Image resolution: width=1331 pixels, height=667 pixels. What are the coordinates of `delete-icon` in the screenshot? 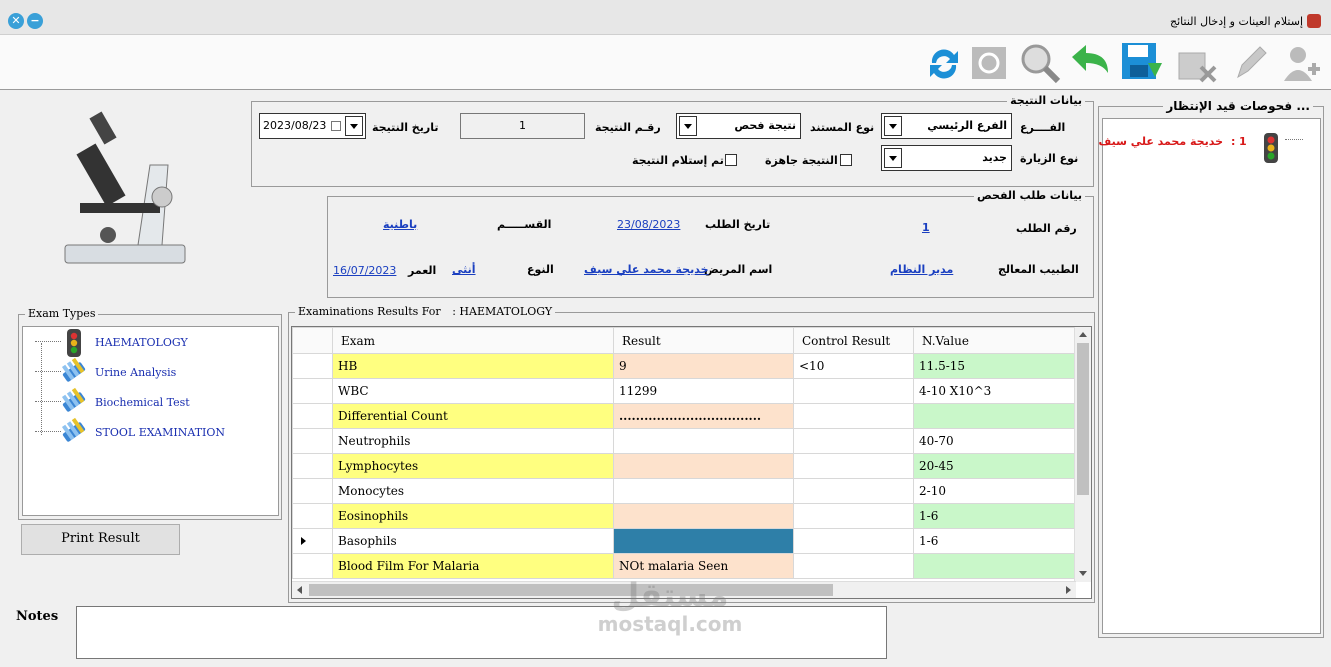 It's located at (1197, 63).